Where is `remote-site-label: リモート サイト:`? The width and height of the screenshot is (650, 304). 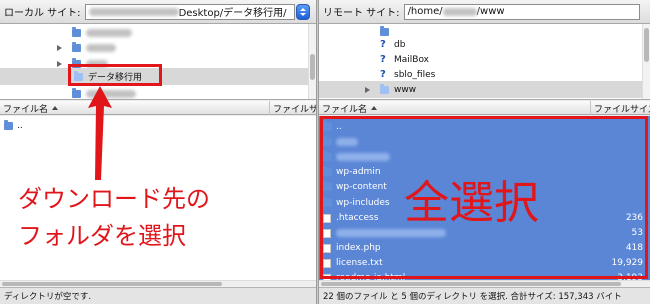 remote-site-label: リモート サイト: is located at coordinates (361, 13).